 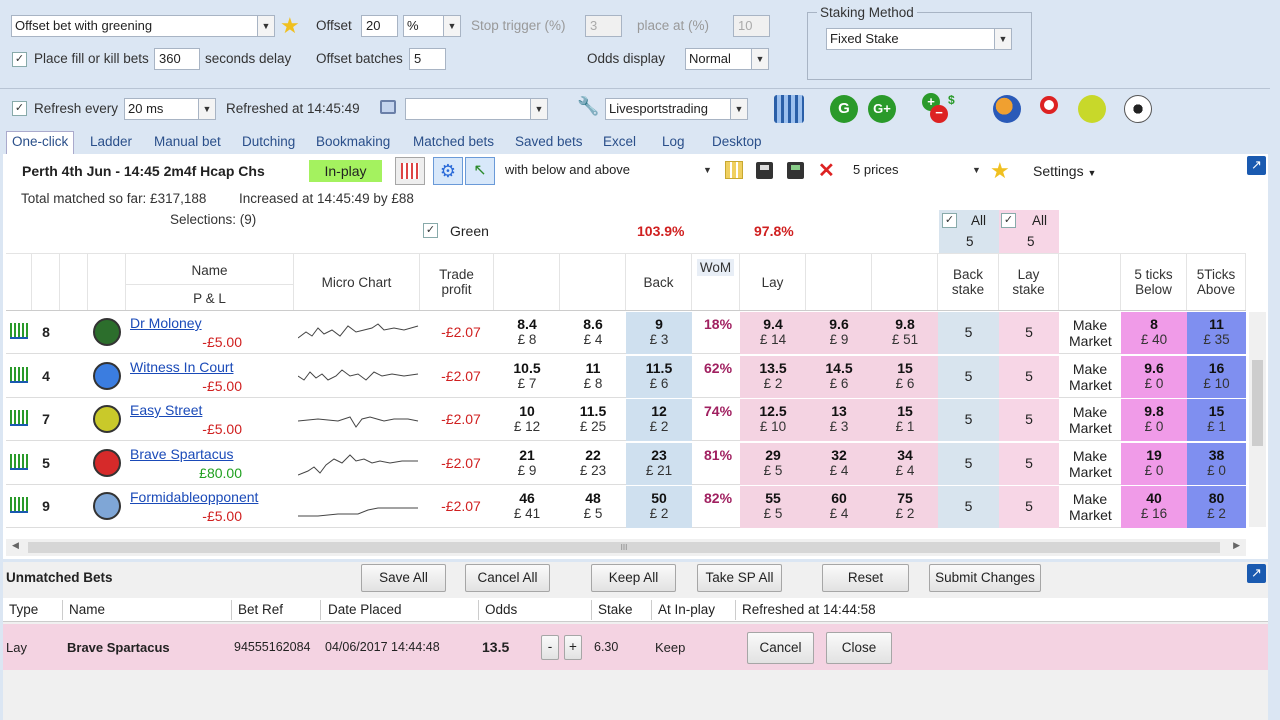 What do you see at coordinates (453, 141) in the screenshot?
I see `tab-matched-bets: Matched bets` at bounding box center [453, 141].